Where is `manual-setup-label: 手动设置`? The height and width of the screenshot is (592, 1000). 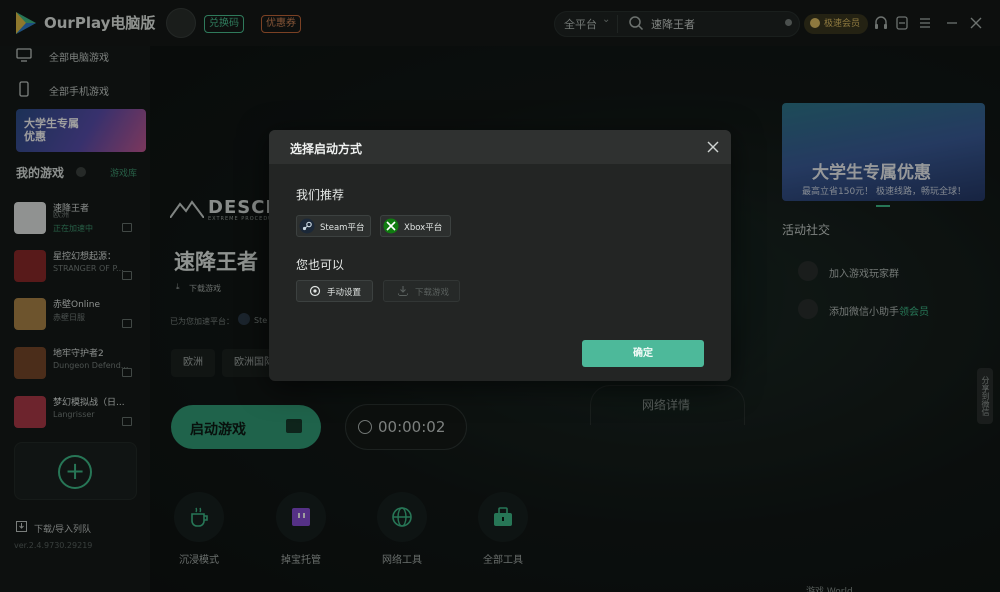 manual-setup-label: 手动设置 is located at coordinates (344, 293).